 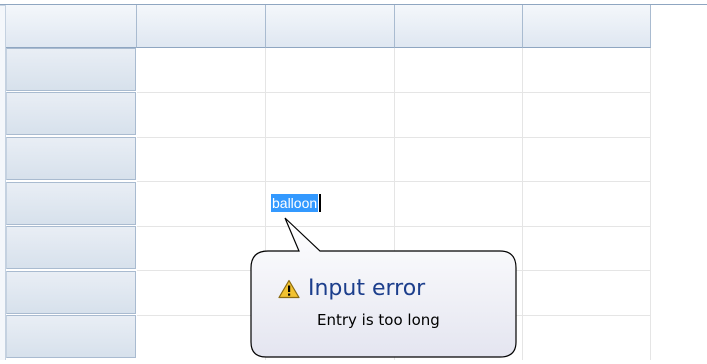 I want to click on tooltip-message: Entry is too long, so click(x=378, y=320).